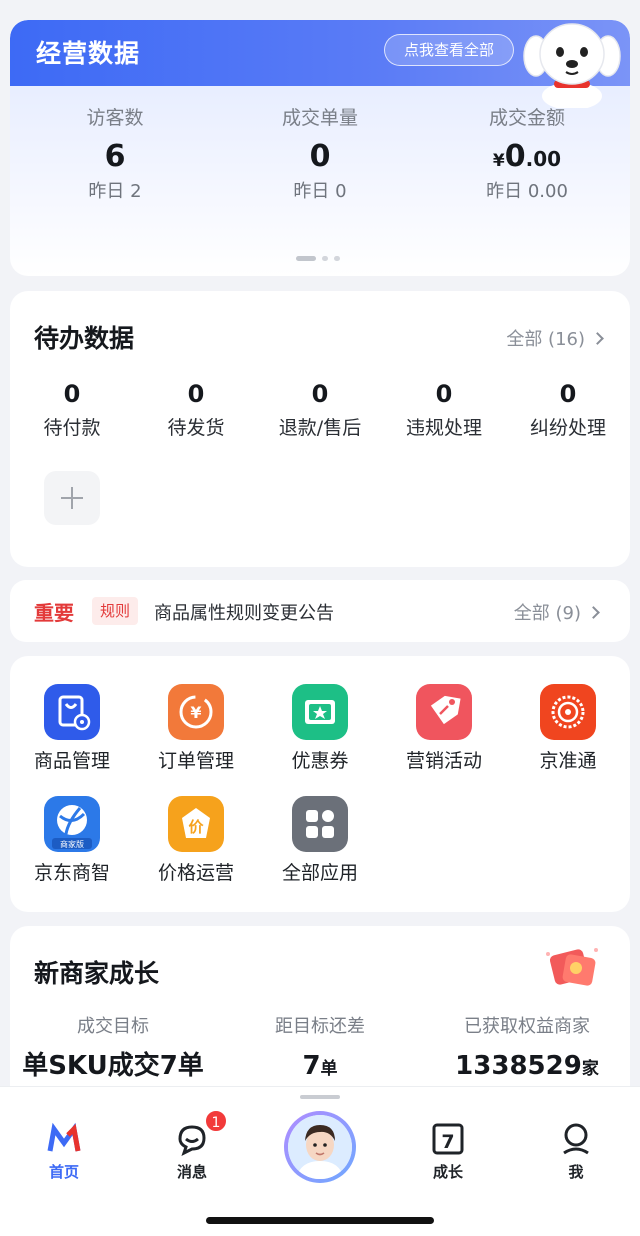 This screenshot has height=1236, width=640. I want to click on growth-target-column: 成交目标 单SKU成交7单, so click(113, 1050).